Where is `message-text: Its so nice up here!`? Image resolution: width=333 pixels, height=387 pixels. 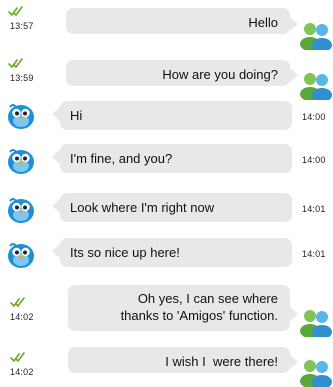 message-text: Its so nice up here! is located at coordinates (125, 252).